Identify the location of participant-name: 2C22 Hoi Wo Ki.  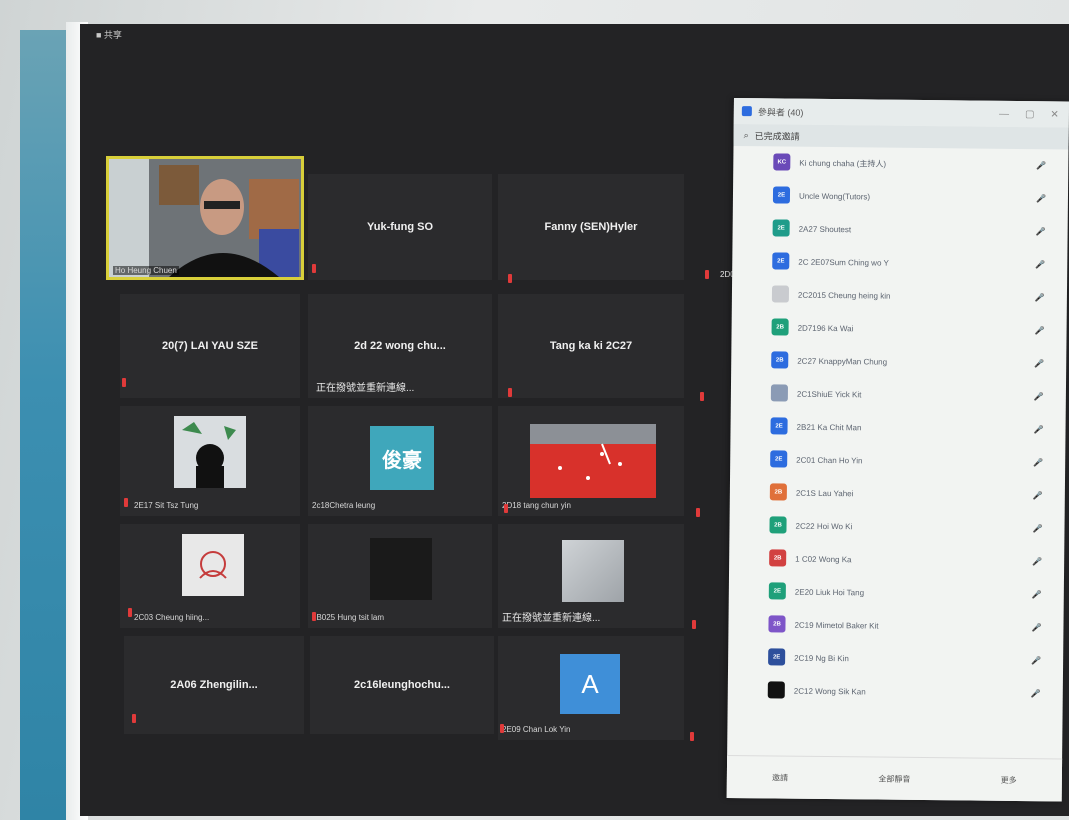
(824, 526).